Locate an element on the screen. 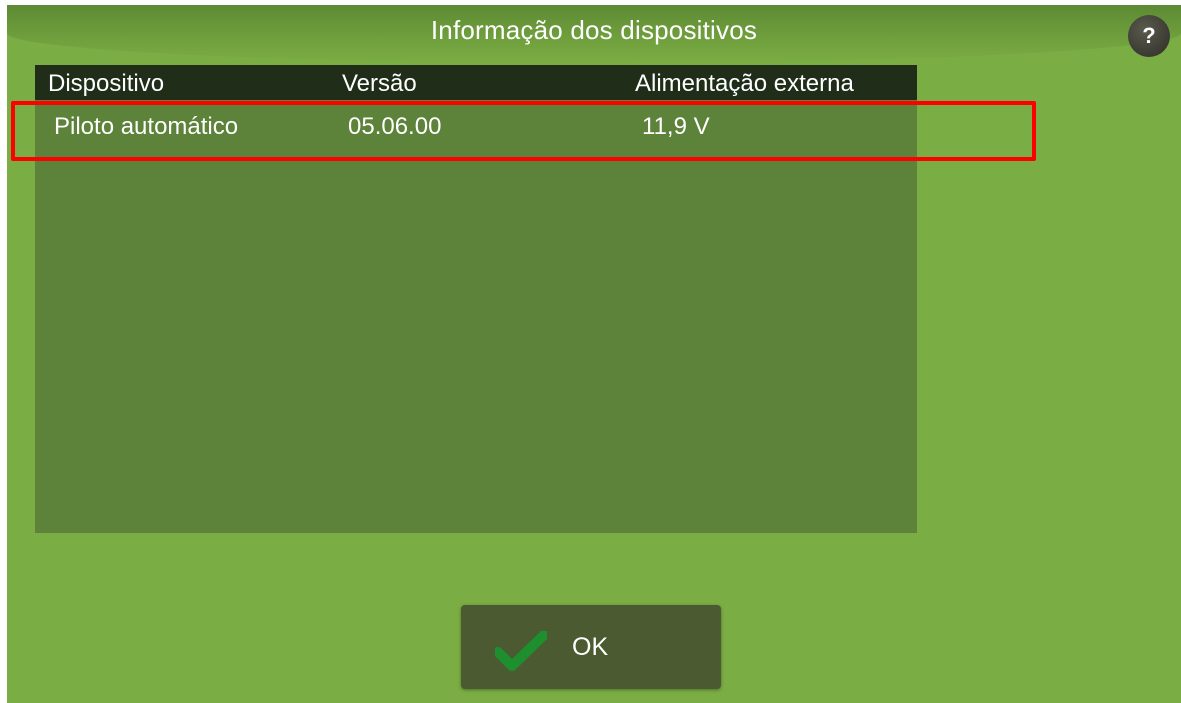 This screenshot has height=703, width=1181. column-header-version: Versão is located at coordinates (379, 83).